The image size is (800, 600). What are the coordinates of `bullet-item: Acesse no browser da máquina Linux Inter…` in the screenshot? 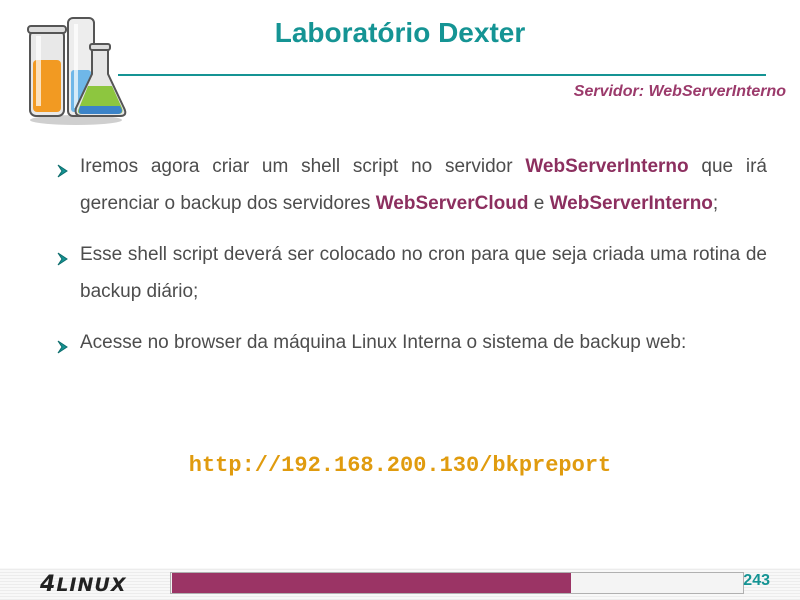 It's located at (411, 342).